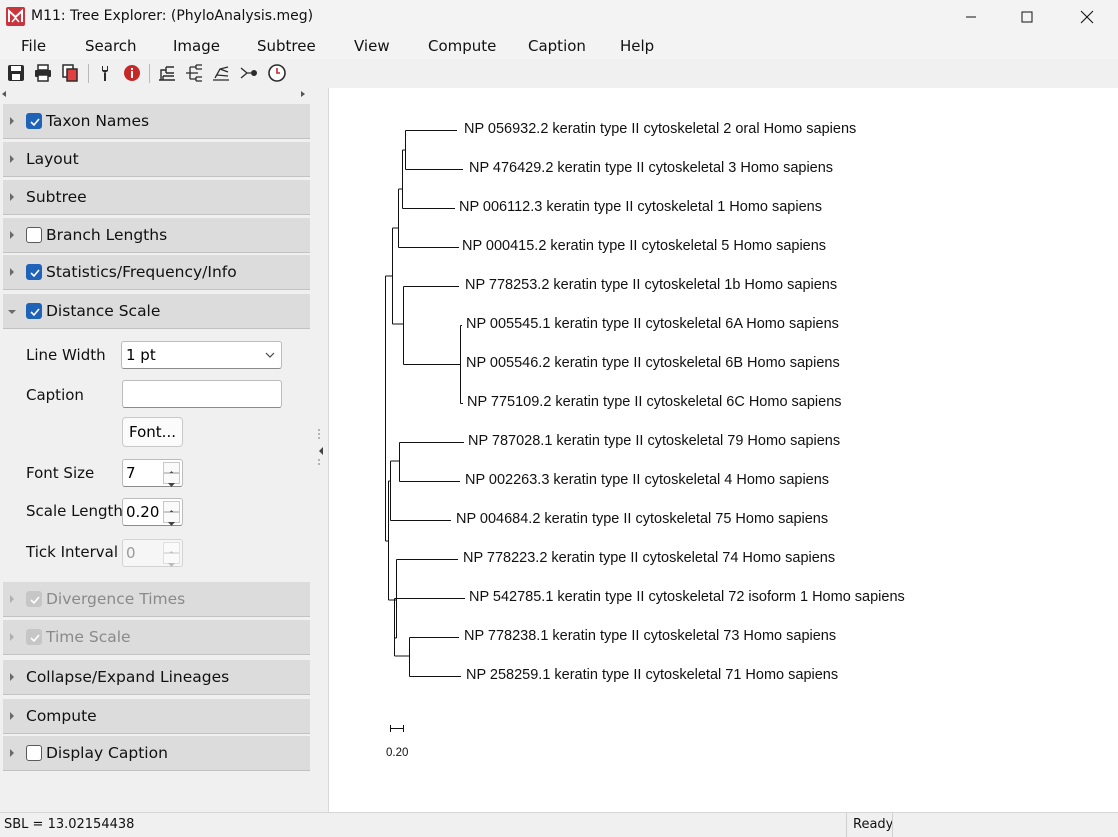 Image resolution: width=1118 pixels, height=837 pixels. What do you see at coordinates (201, 355) in the screenshot?
I see `line-width-select: 1 pt` at bounding box center [201, 355].